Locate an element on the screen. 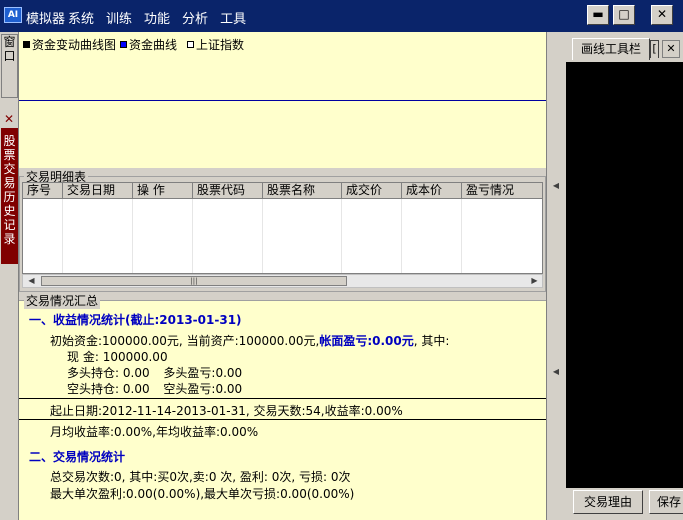  column-header: 成交价 is located at coordinates (372, 190).